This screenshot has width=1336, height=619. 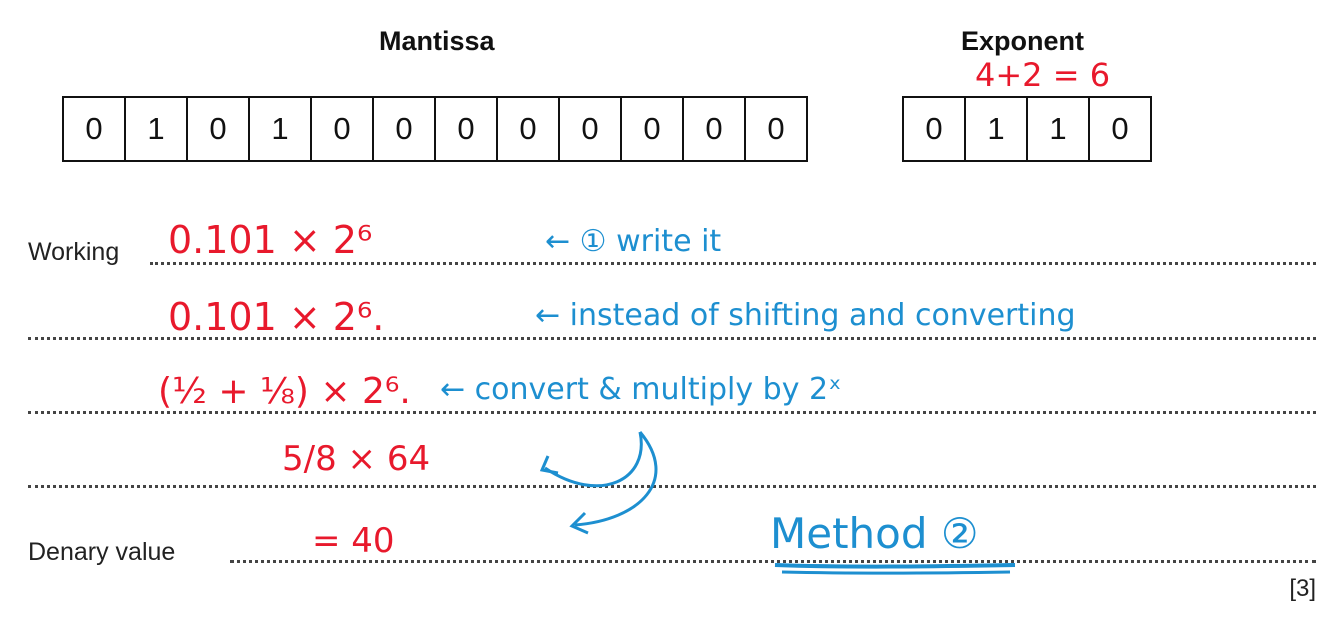 I want to click on method-note: Method ②, so click(x=874, y=533).